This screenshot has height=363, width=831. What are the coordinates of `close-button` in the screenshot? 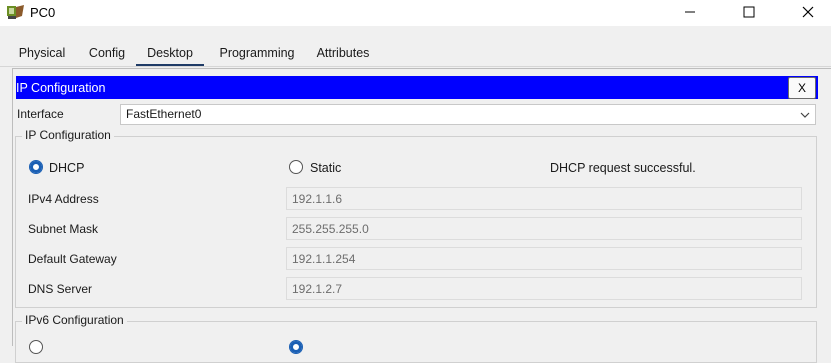 It's located at (808, 13).